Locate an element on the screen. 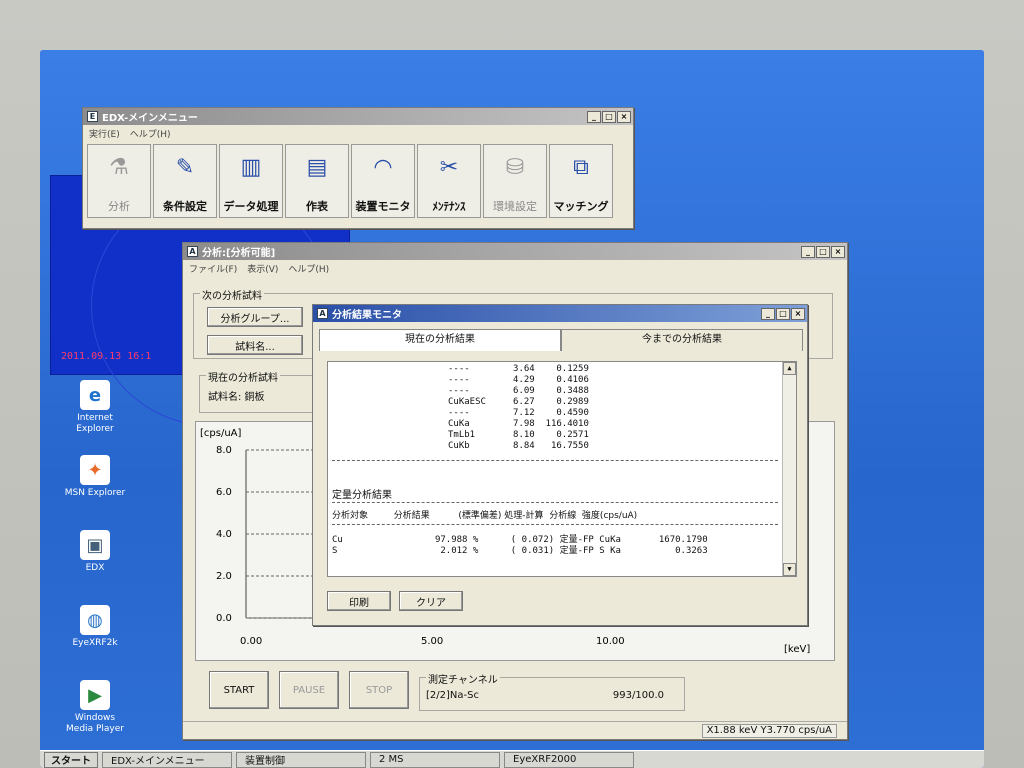  peak-row: CuKaESC 6.27 0.2989 is located at coordinates (518, 402).